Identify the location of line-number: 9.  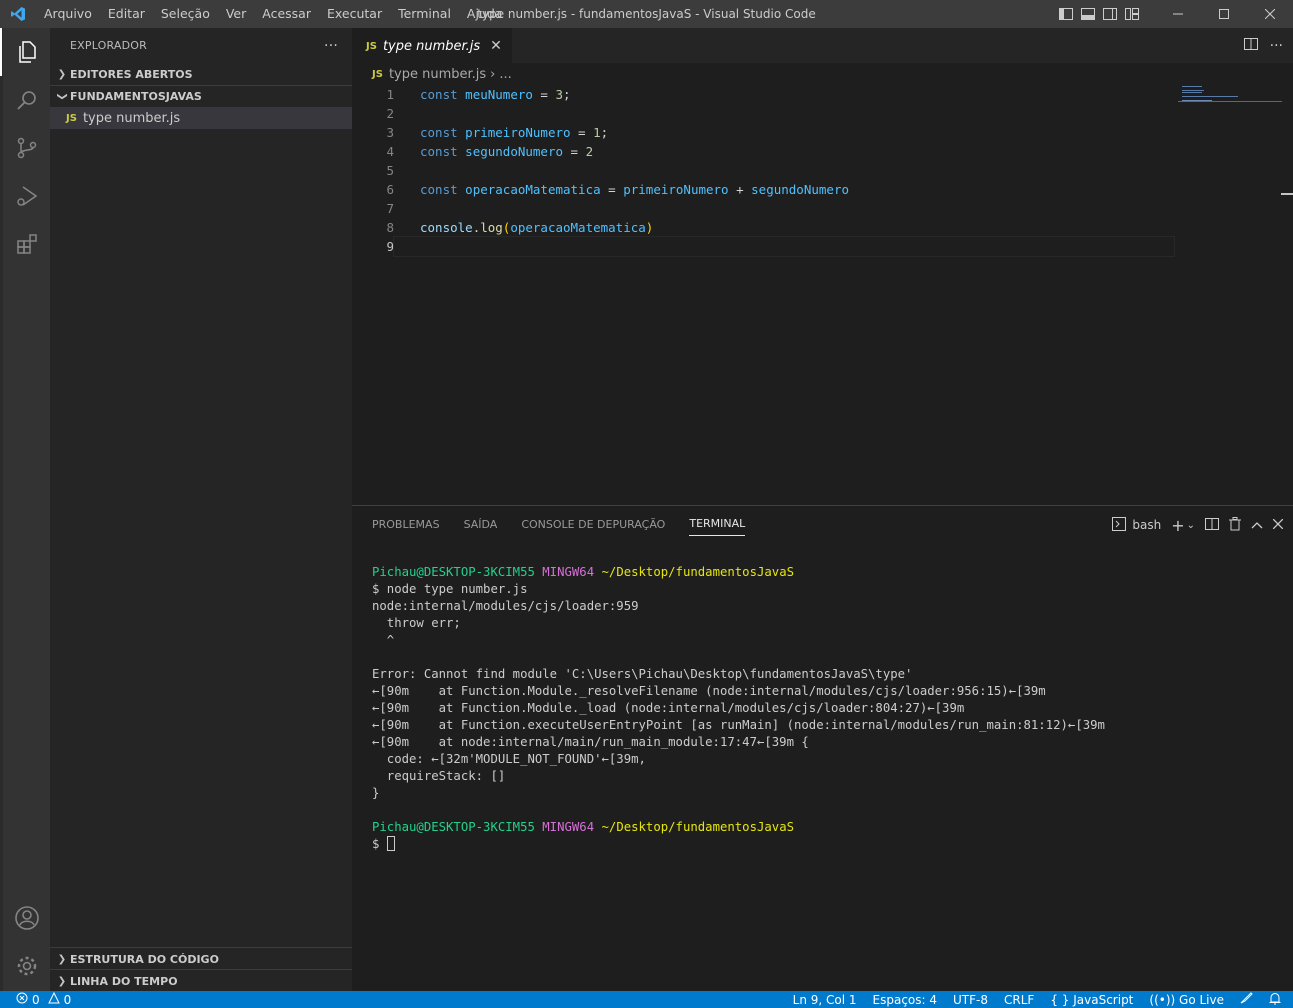
(390, 246).